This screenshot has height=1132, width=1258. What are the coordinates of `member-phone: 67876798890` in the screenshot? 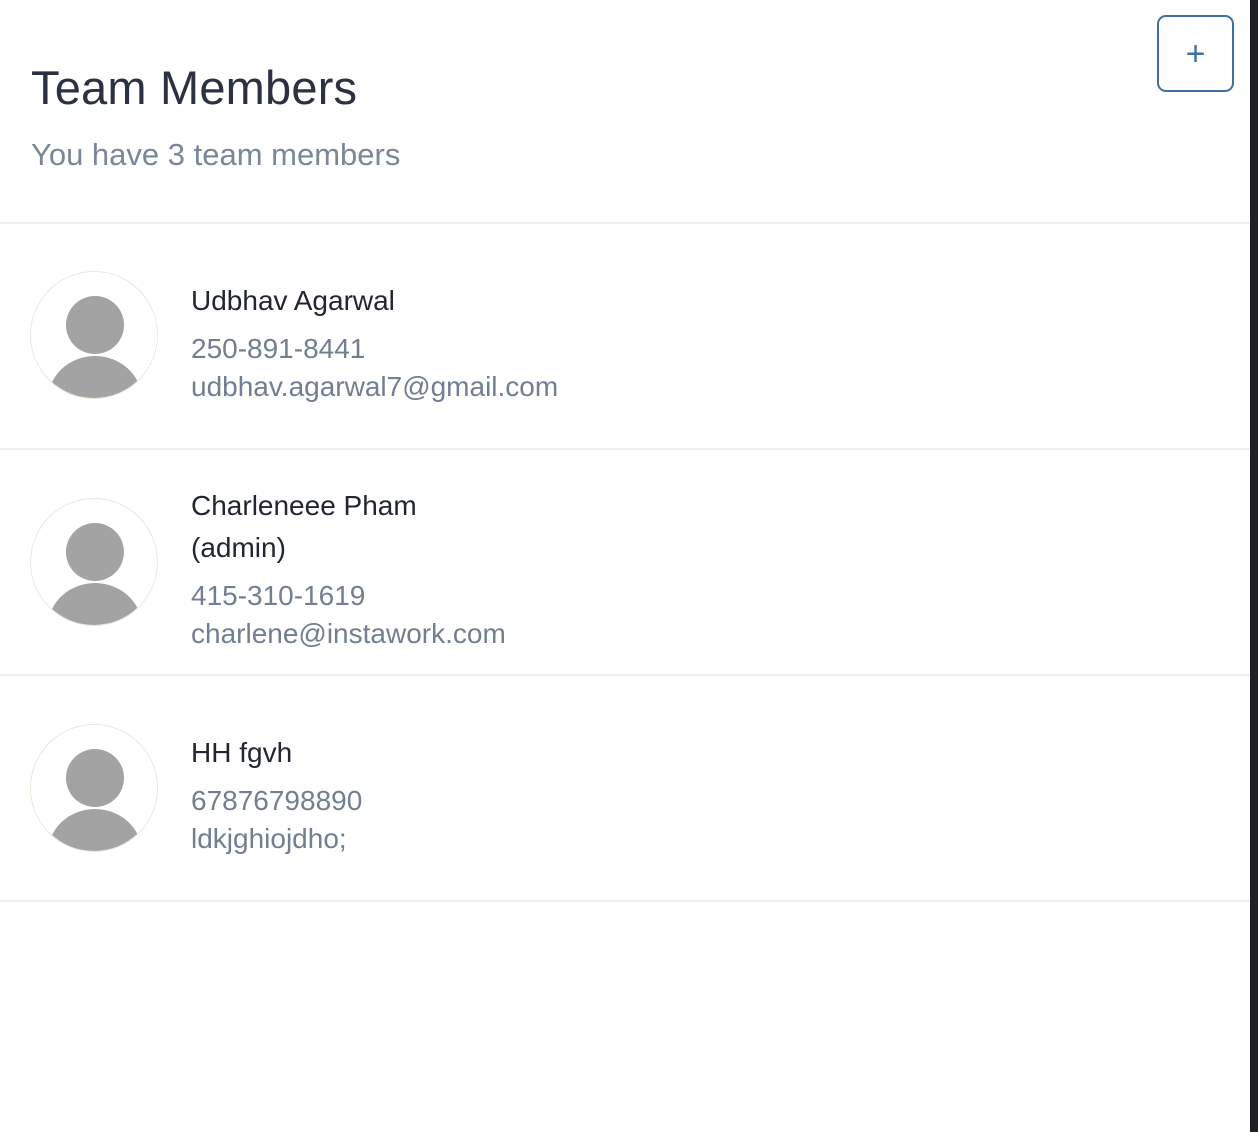 It's located at (277, 800).